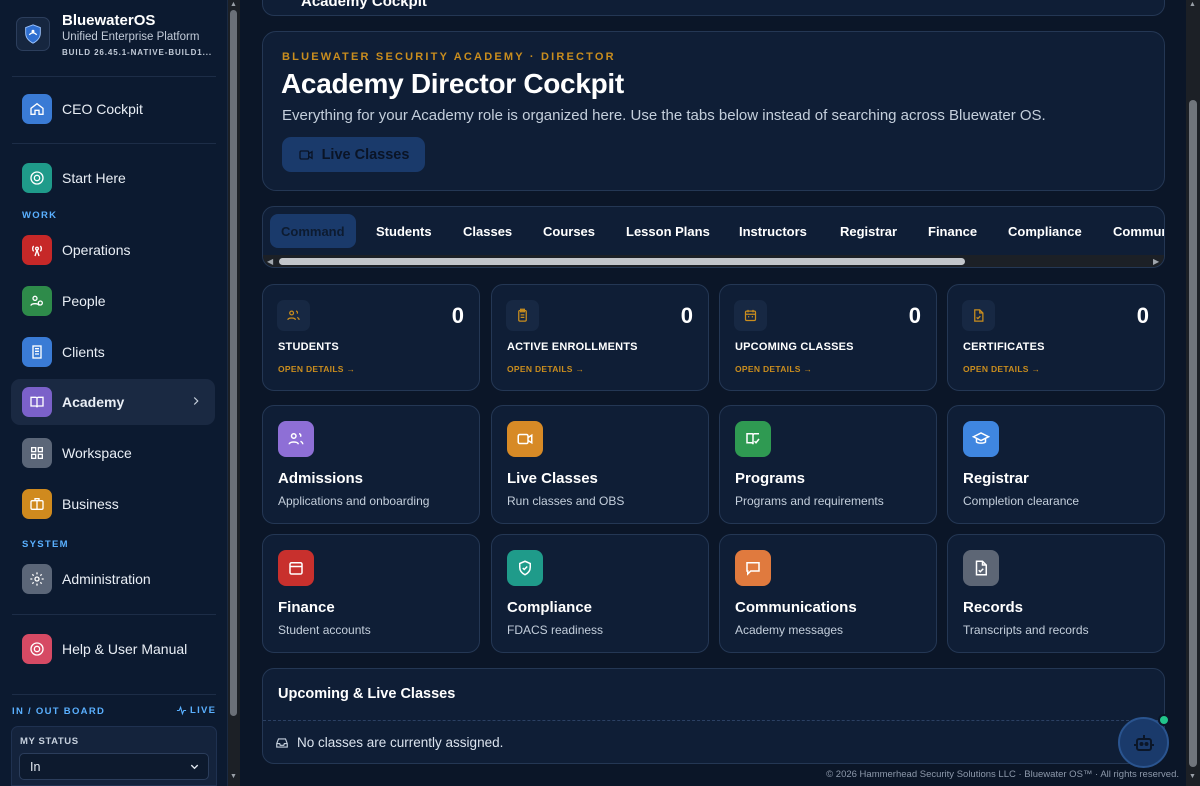 Image resolution: width=1200 pixels, height=786 pixels. I want to click on scroll-left-icon: ◀, so click(270, 261).